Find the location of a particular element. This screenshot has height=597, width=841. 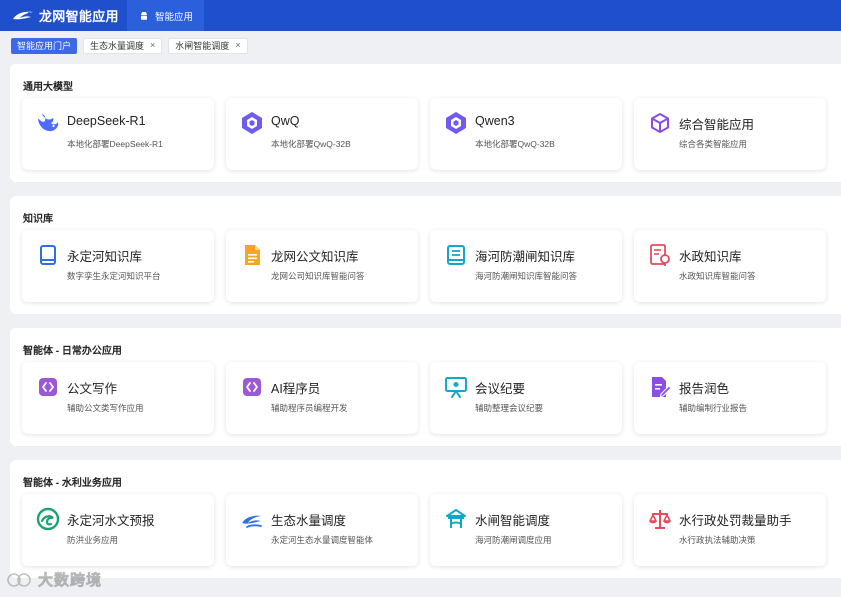

card-desc: 防洪业务应用 is located at coordinates (93, 540).